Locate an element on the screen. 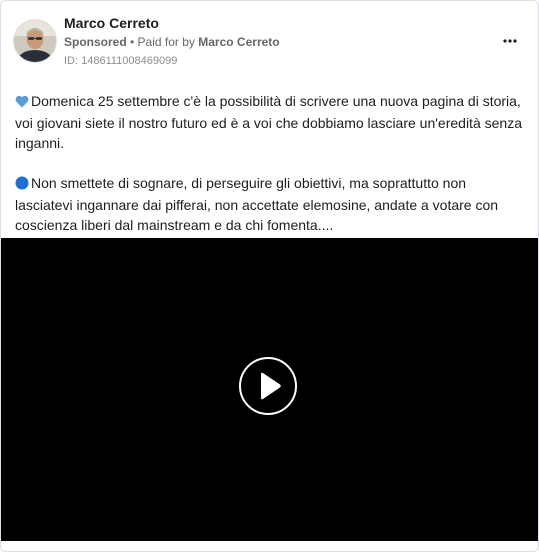  sponsored-line: Sponsored • Paid for by Marco Cerreto is located at coordinates (172, 42).